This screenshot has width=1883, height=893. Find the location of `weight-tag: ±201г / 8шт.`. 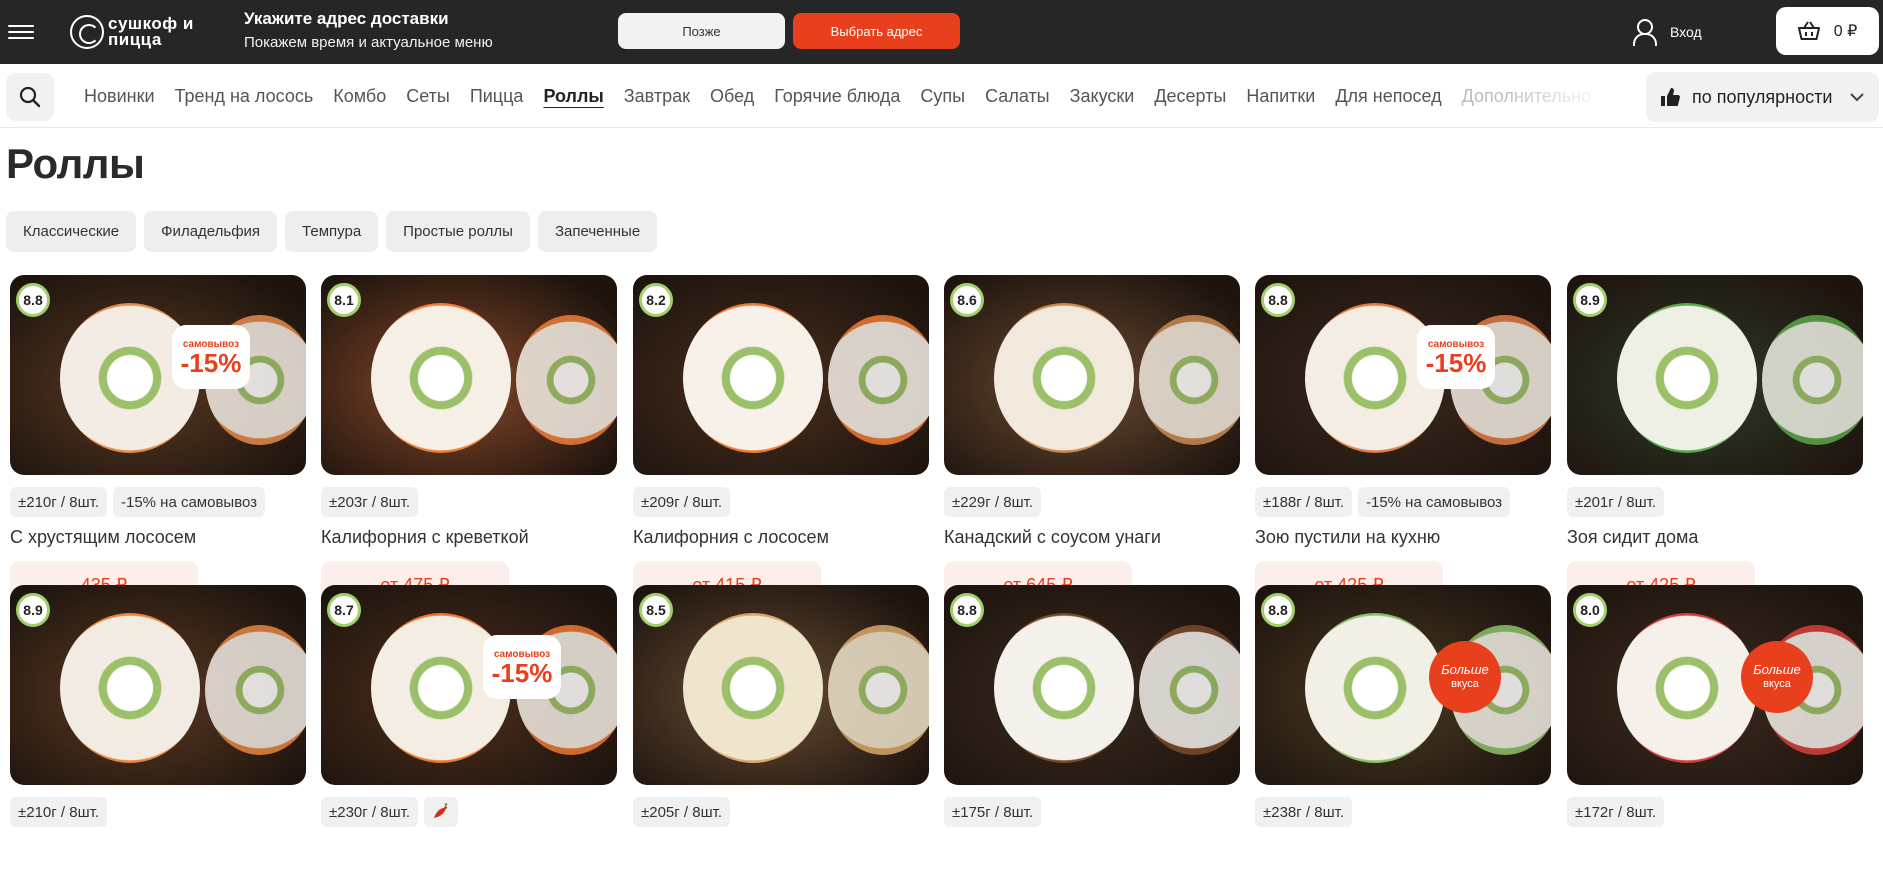

weight-tag: ±201г / 8шт. is located at coordinates (1615, 502).